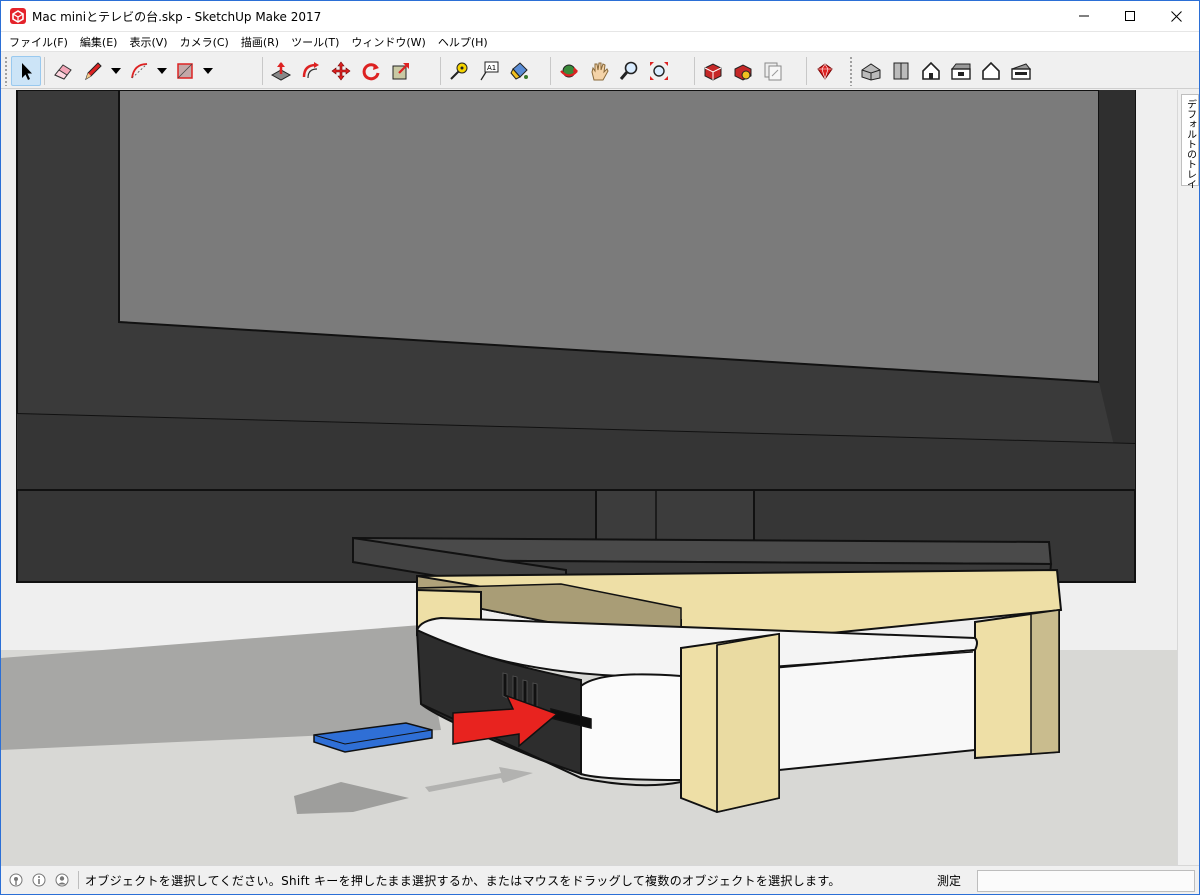 This screenshot has height=895, width=1200. I want to click on menu-draw: 描画(R), so click(260, 42).